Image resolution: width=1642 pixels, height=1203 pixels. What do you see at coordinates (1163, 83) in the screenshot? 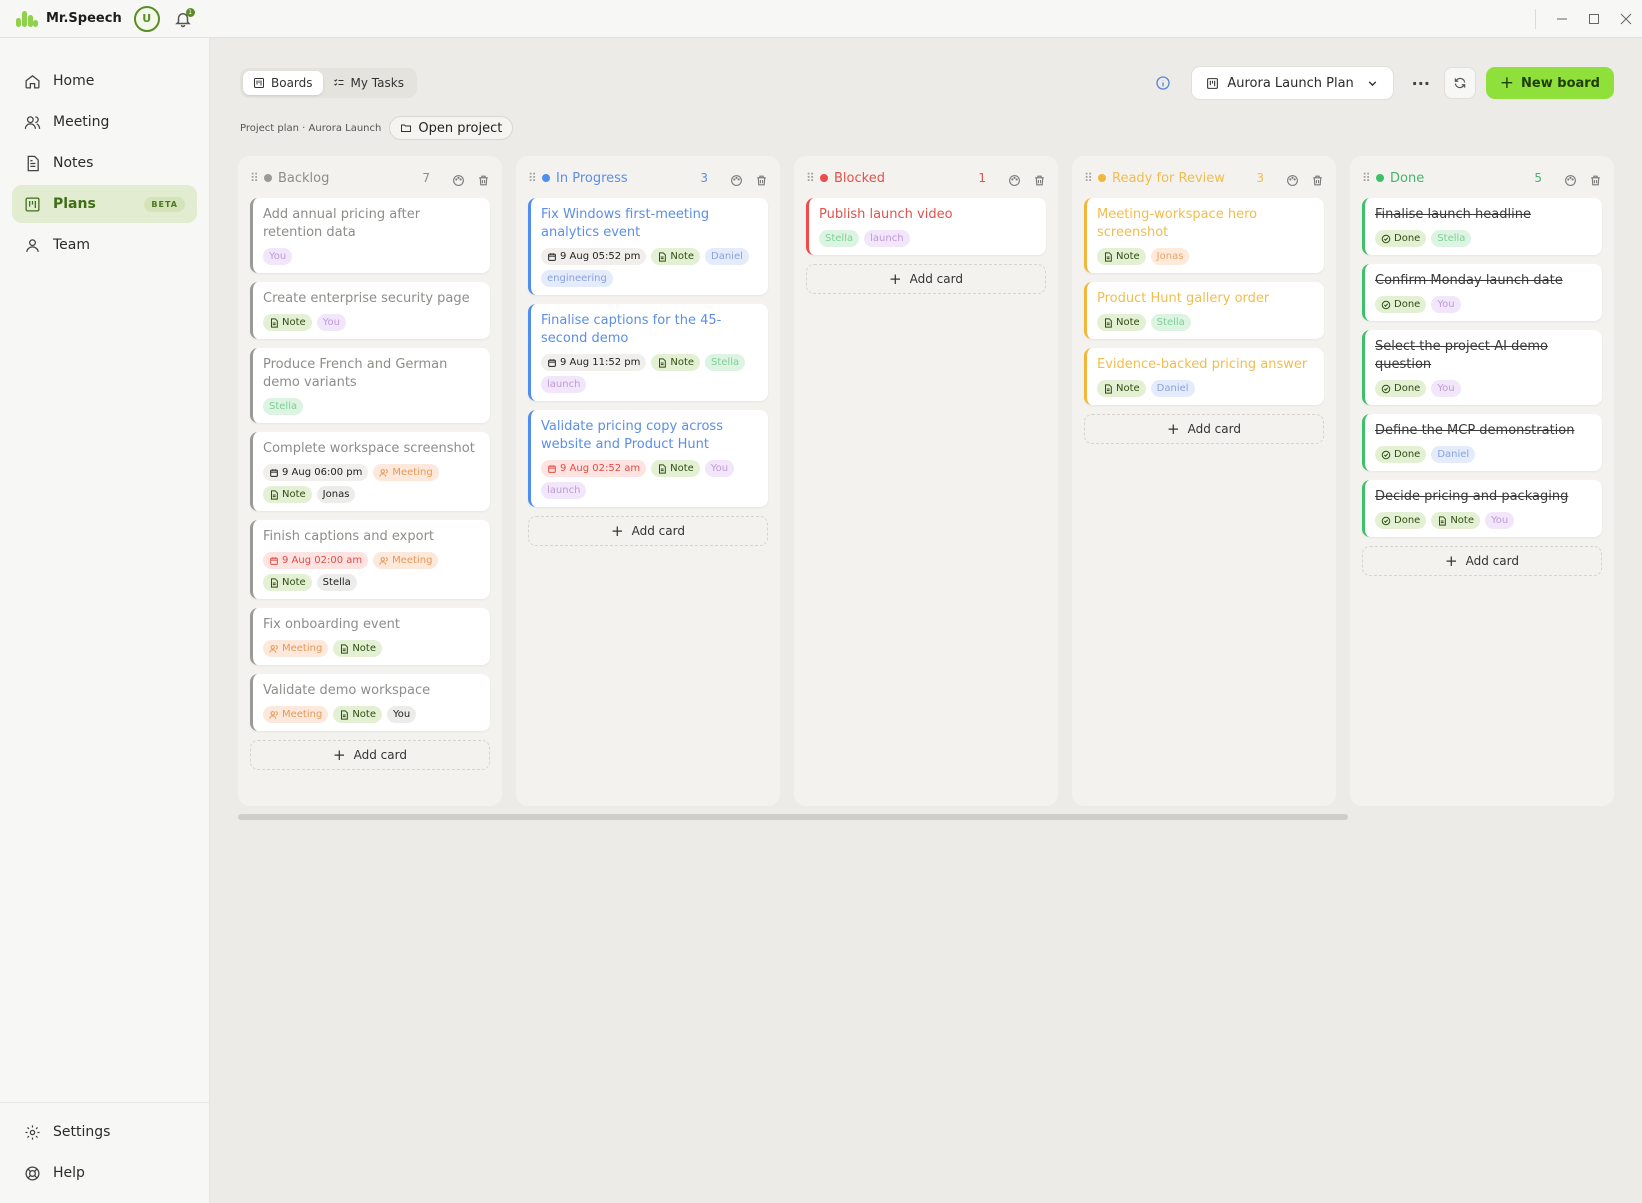
I see `info-icon` at bounding box center [1163, 83].